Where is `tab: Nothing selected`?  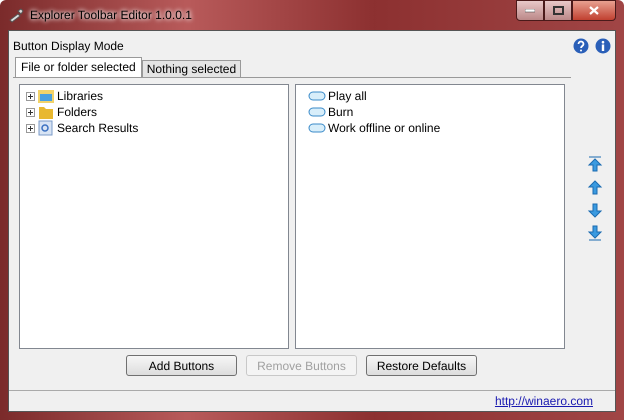
tab: Nothing selected is located at coordinates (192, 68).